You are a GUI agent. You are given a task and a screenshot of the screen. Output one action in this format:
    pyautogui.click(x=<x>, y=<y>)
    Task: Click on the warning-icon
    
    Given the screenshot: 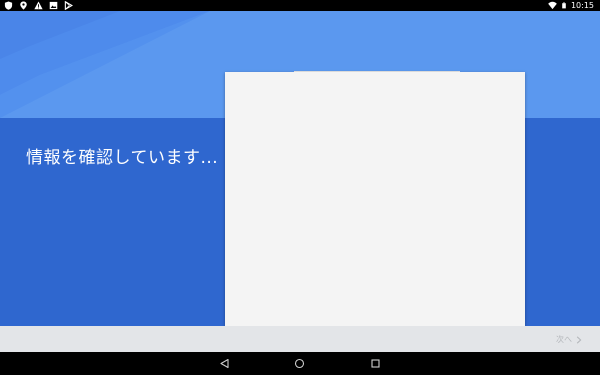 What is the action you would take?
    pyautogui.click(x=38, y=5)
    